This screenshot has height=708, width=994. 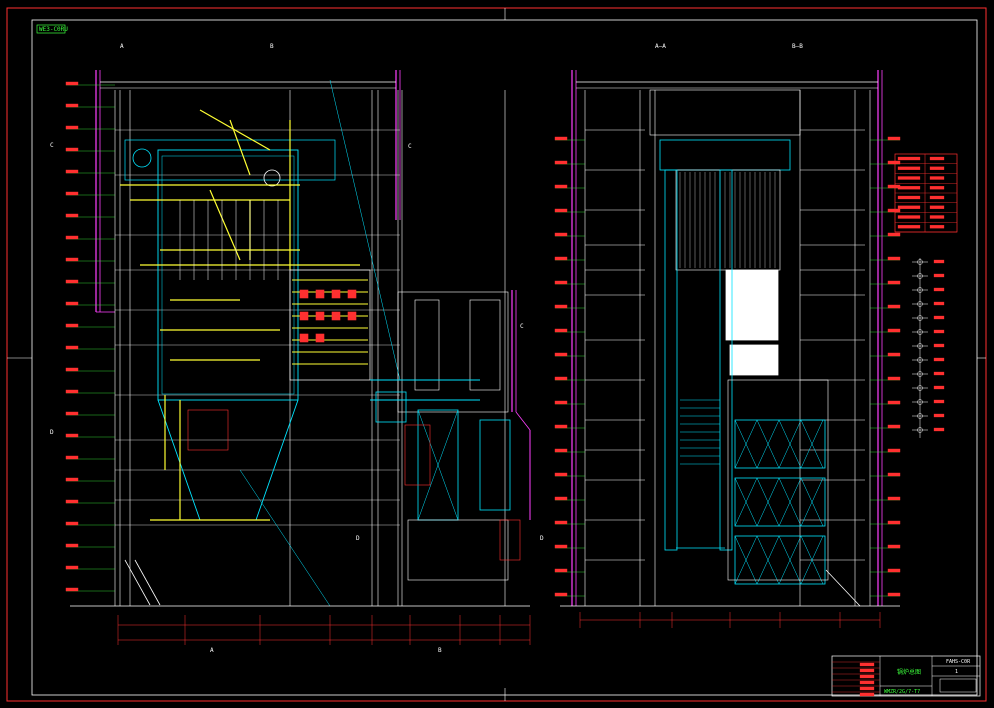 I want to click on view-title-b-b: B—B, so click(x=797, y=46).